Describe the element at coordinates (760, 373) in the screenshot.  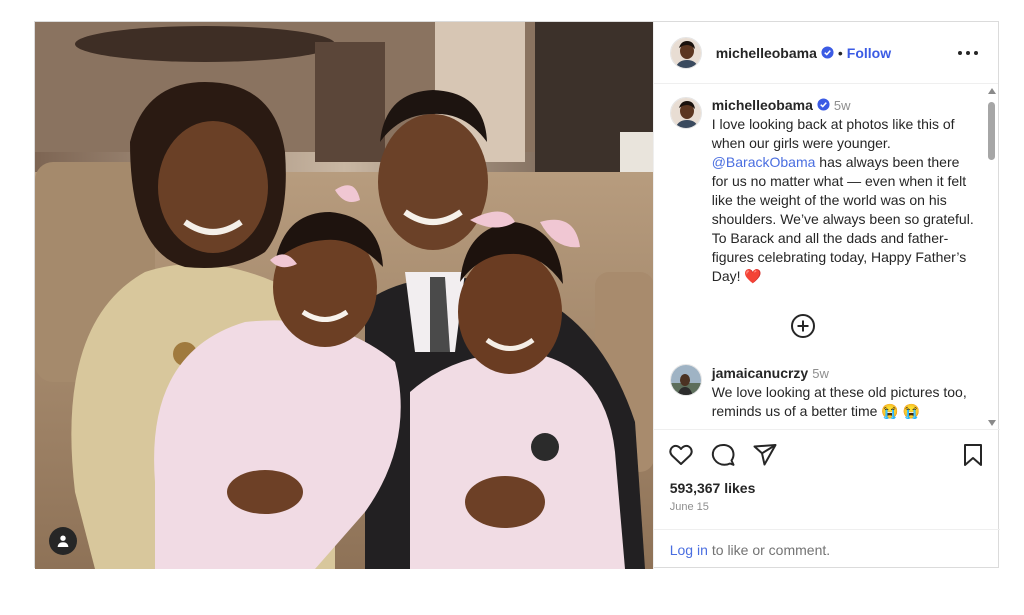
I see `comment-username: jamaicanucrzy` at that location.